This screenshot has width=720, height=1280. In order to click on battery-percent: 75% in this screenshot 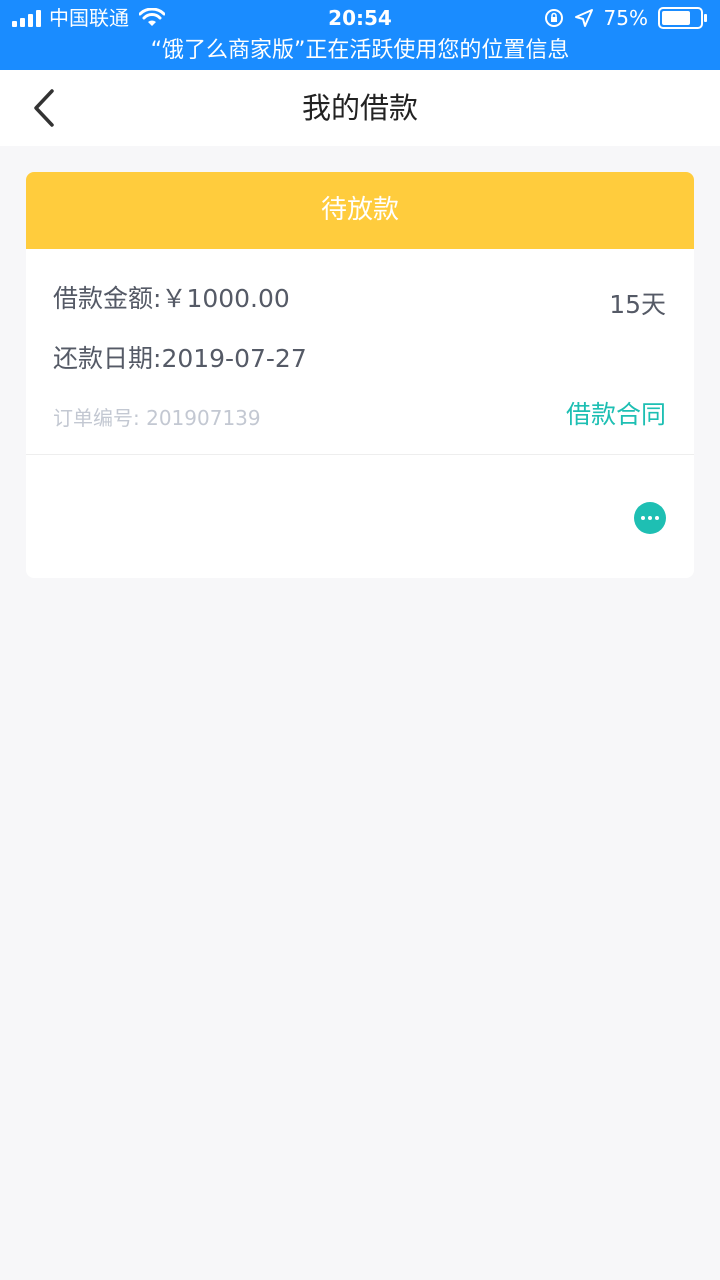, I will do `click(625, 18)`.